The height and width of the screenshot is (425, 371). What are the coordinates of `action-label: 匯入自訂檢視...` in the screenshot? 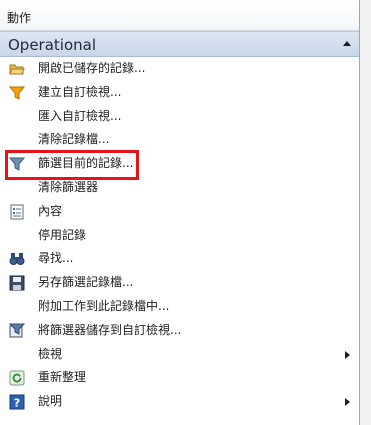 It's located at (80, 115).